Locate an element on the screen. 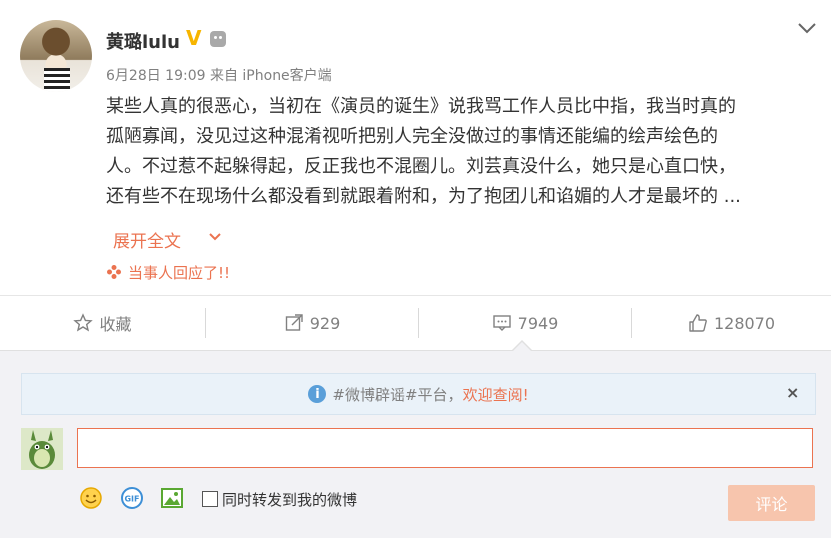  star-icon is located at coordinates (83, 322).